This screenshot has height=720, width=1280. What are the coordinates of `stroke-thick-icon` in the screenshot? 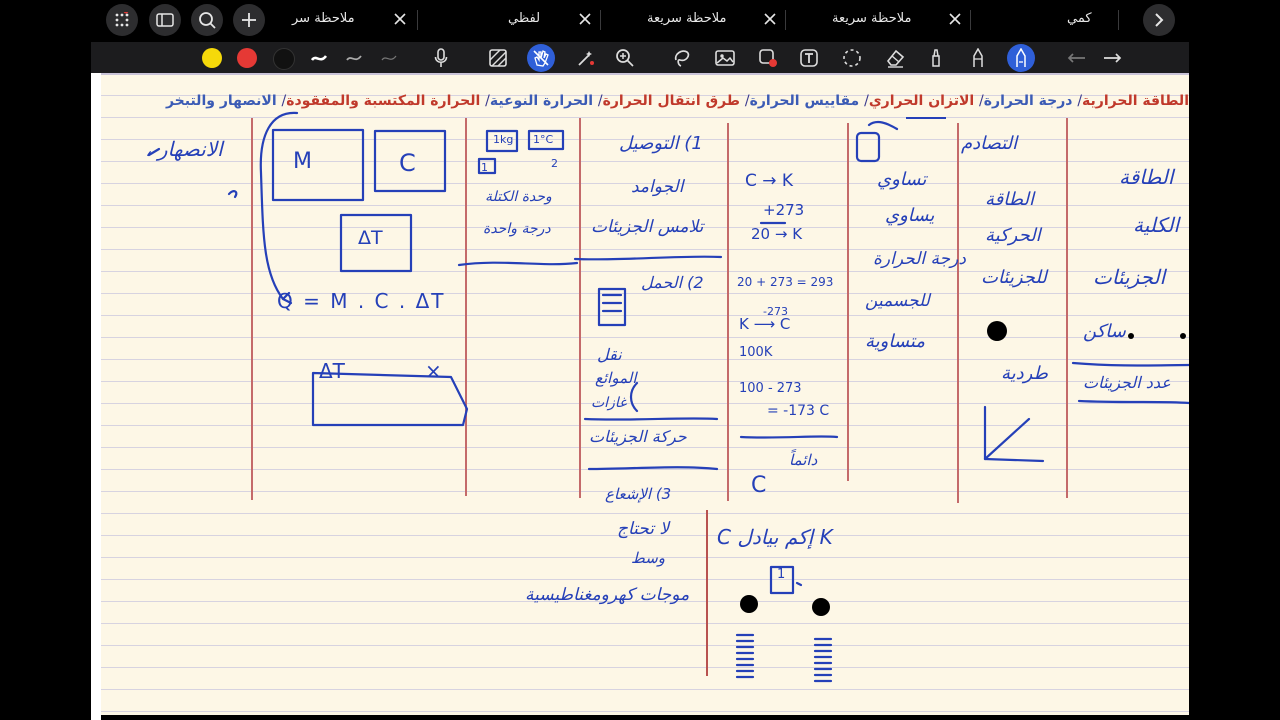 It's located at (319, 58).